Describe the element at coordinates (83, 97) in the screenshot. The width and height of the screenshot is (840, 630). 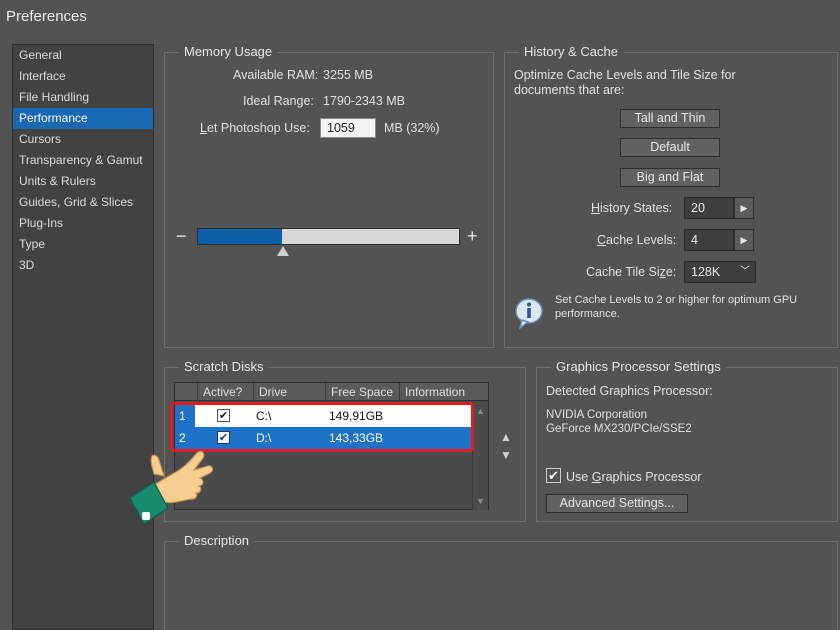
I see `sidebar-item-file-handling: File Handling` at that location.